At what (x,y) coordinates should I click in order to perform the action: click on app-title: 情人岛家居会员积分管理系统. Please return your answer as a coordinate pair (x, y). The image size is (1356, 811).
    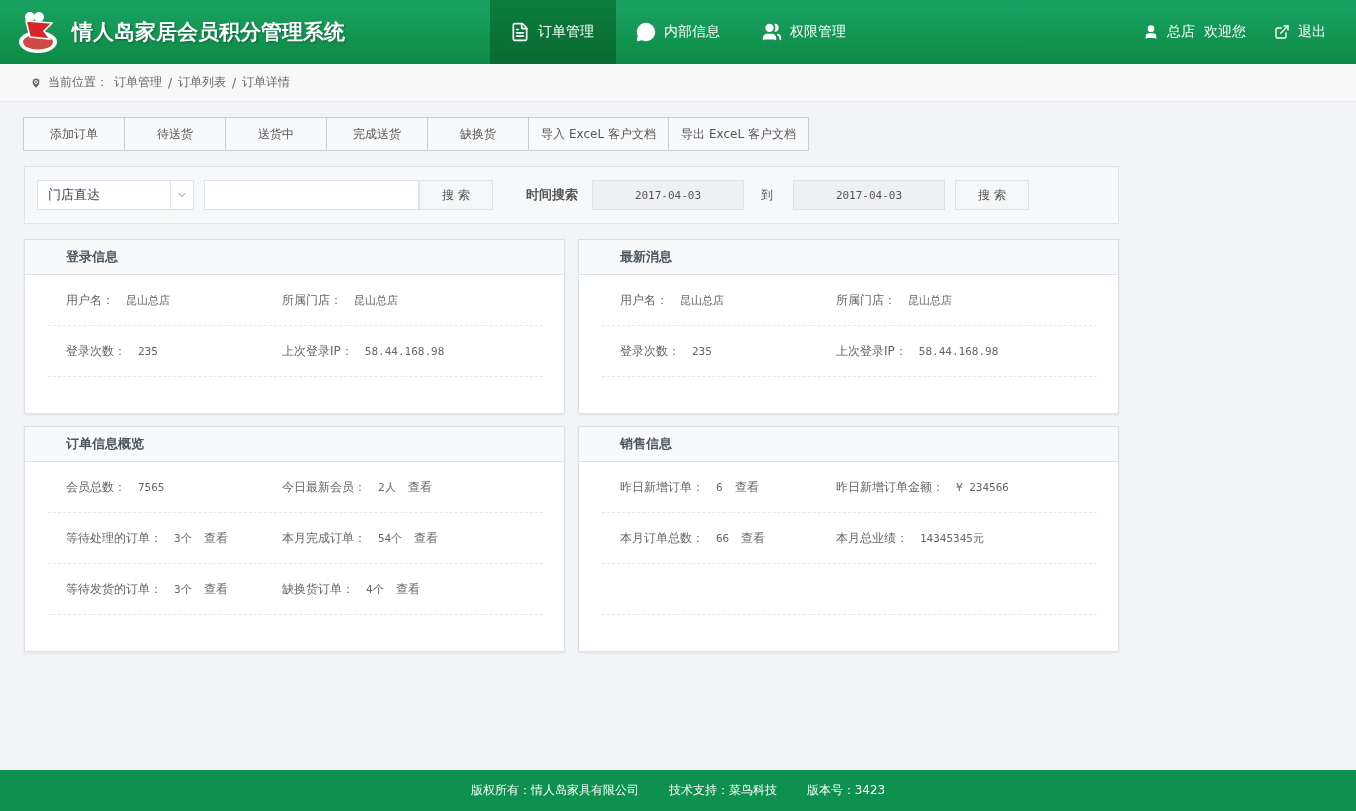
    Looking at the image, I should click on (208, 32).